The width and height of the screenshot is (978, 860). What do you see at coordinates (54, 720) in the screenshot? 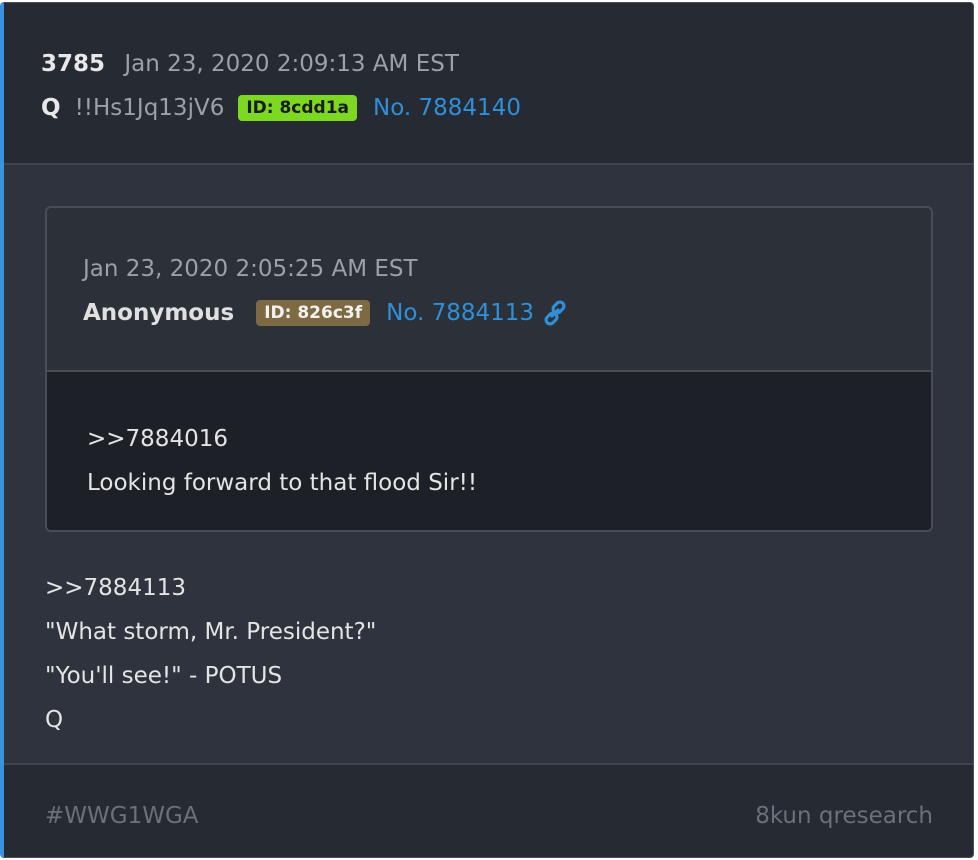
I see `message-signature: Q` at bounding box center [54, 720].